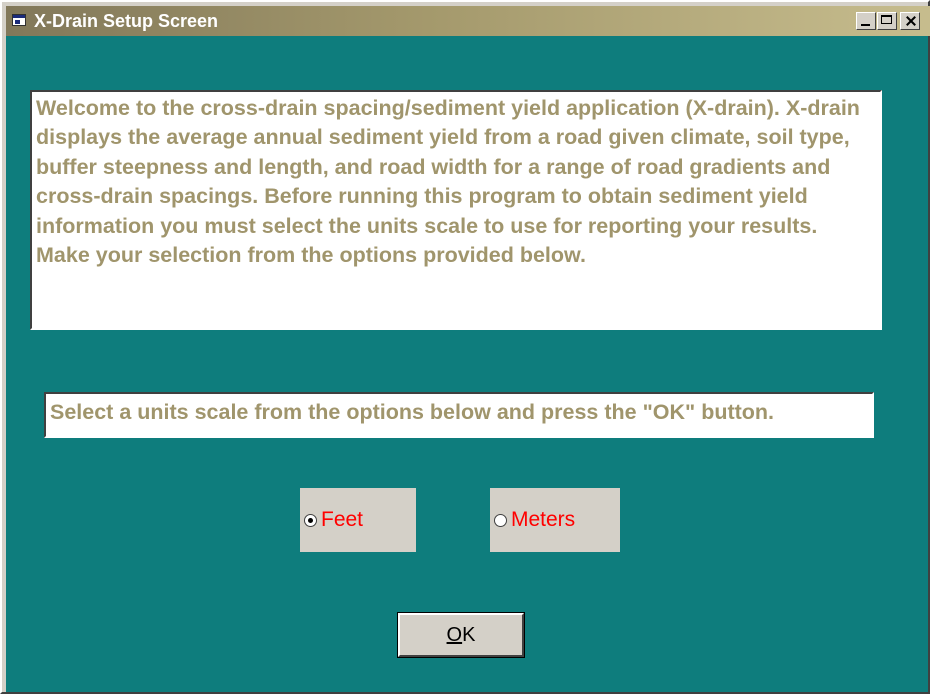 The width and height of the screenshot is (930, 694). What do you see at coordinates (543, 519) in the screenshot?
I see `meters-radio-label: Meters` at bounding box center [543, 519].